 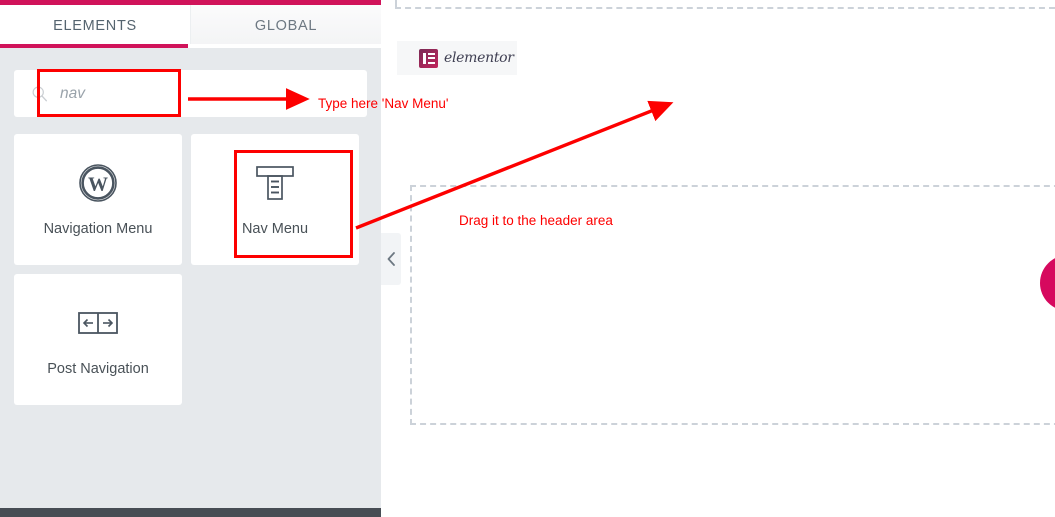 I want to click on panel-collapse-handle, so click(x=391, y=259).